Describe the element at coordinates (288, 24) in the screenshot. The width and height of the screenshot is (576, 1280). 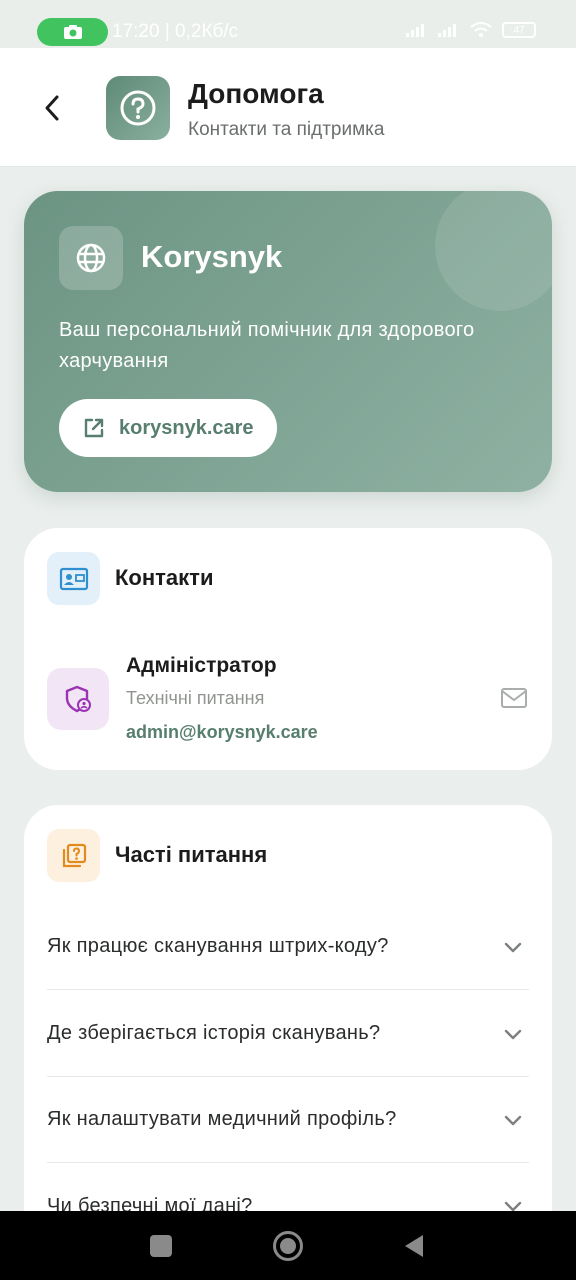
I see `status-bar: 17:20 | 0,2Кб/с 47` at that location.